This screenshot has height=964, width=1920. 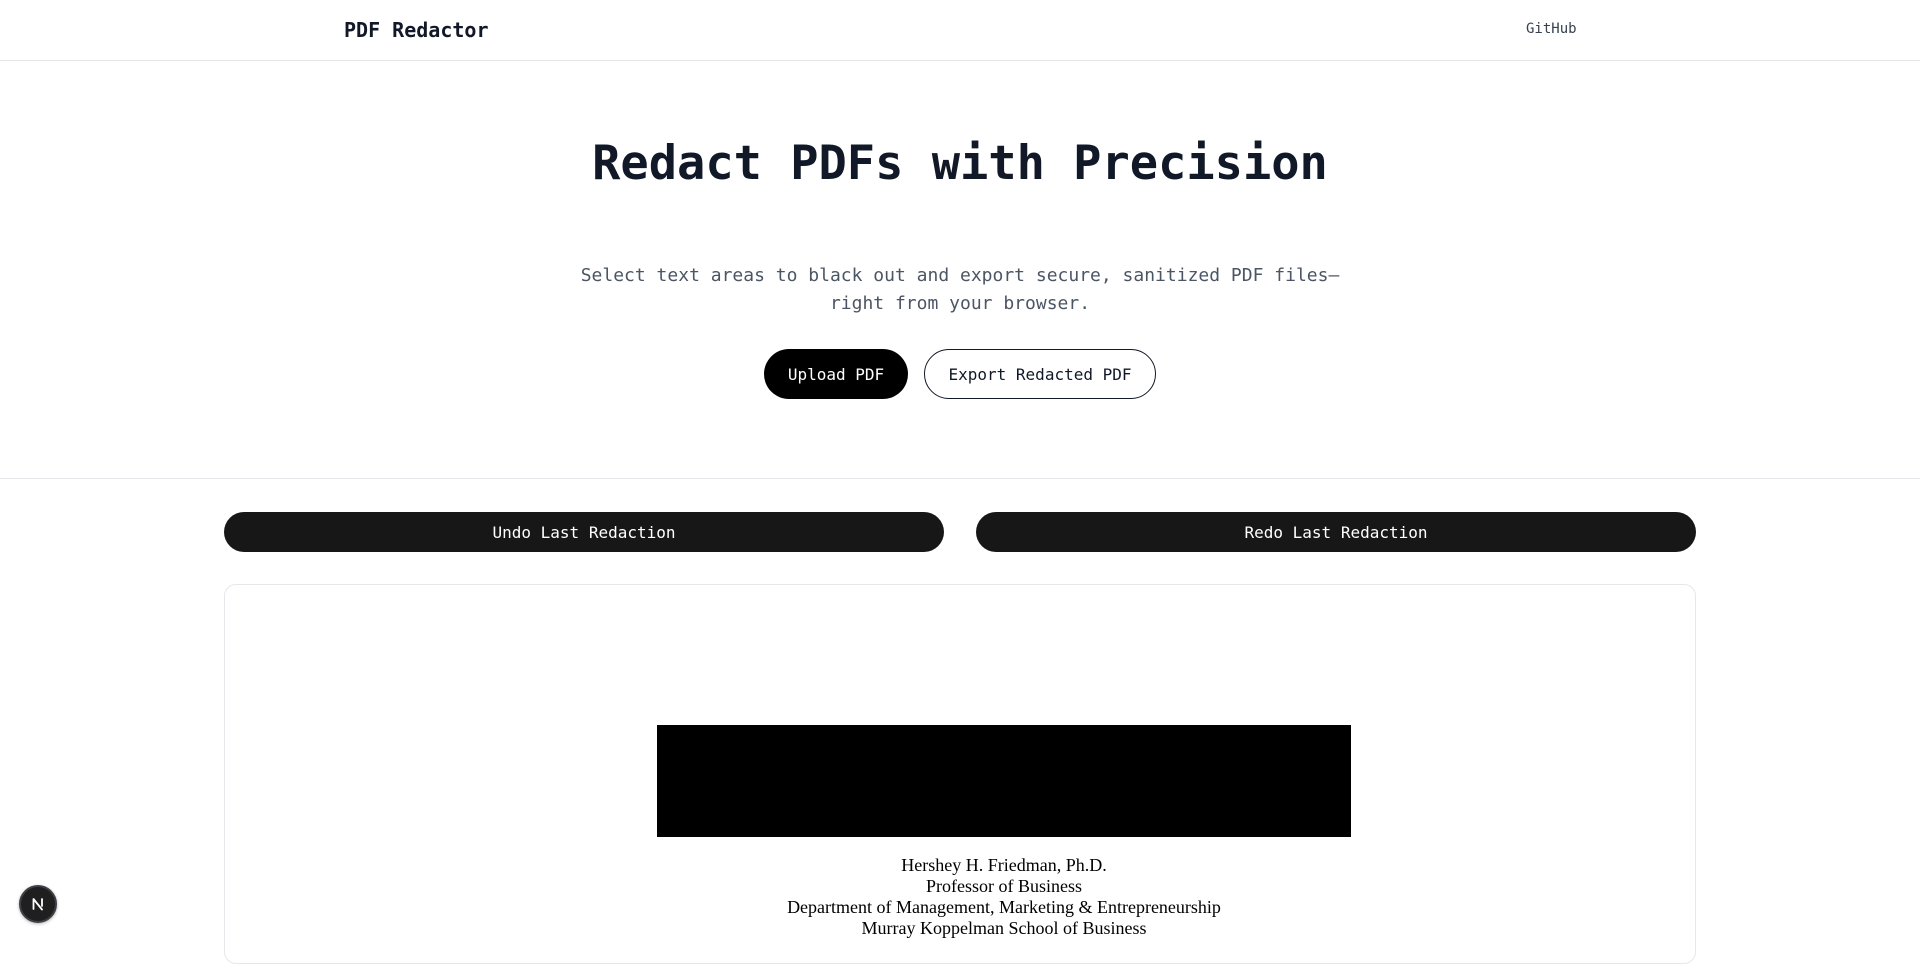 I want to click on undo-redaction-button: Undo Last Redaction, so click(x=584, y=532).